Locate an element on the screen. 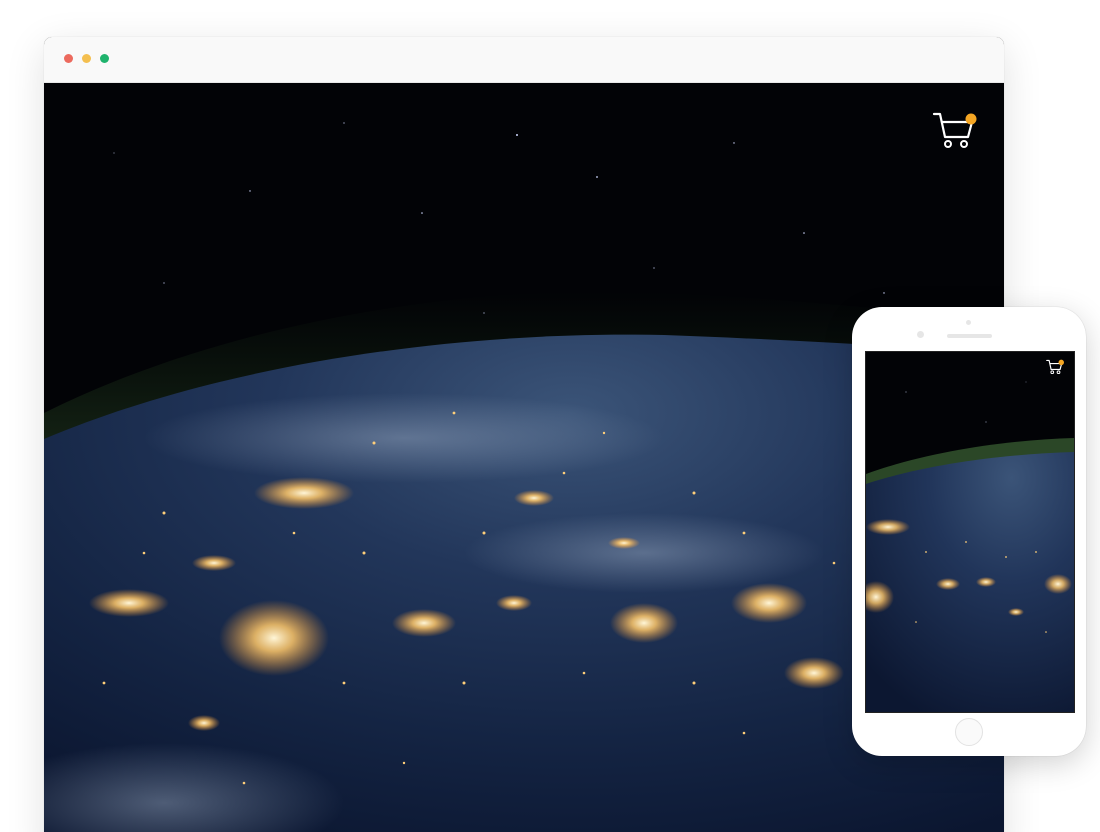  window-close-button is located at coordinates (68, 58).